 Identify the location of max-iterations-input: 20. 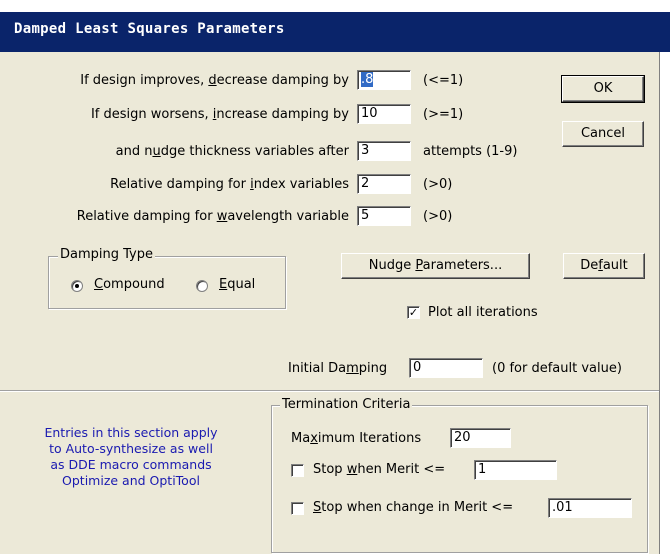
(480, 438).